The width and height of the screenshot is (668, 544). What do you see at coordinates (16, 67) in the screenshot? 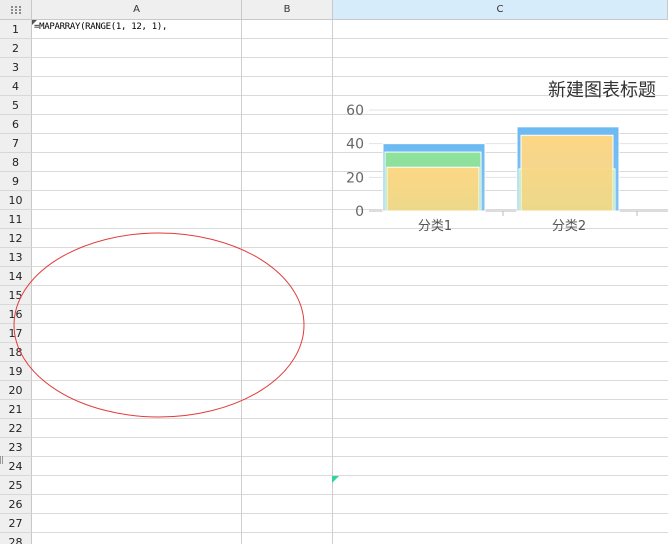
I see `row-header: 3` at bounding box center [16, 67].